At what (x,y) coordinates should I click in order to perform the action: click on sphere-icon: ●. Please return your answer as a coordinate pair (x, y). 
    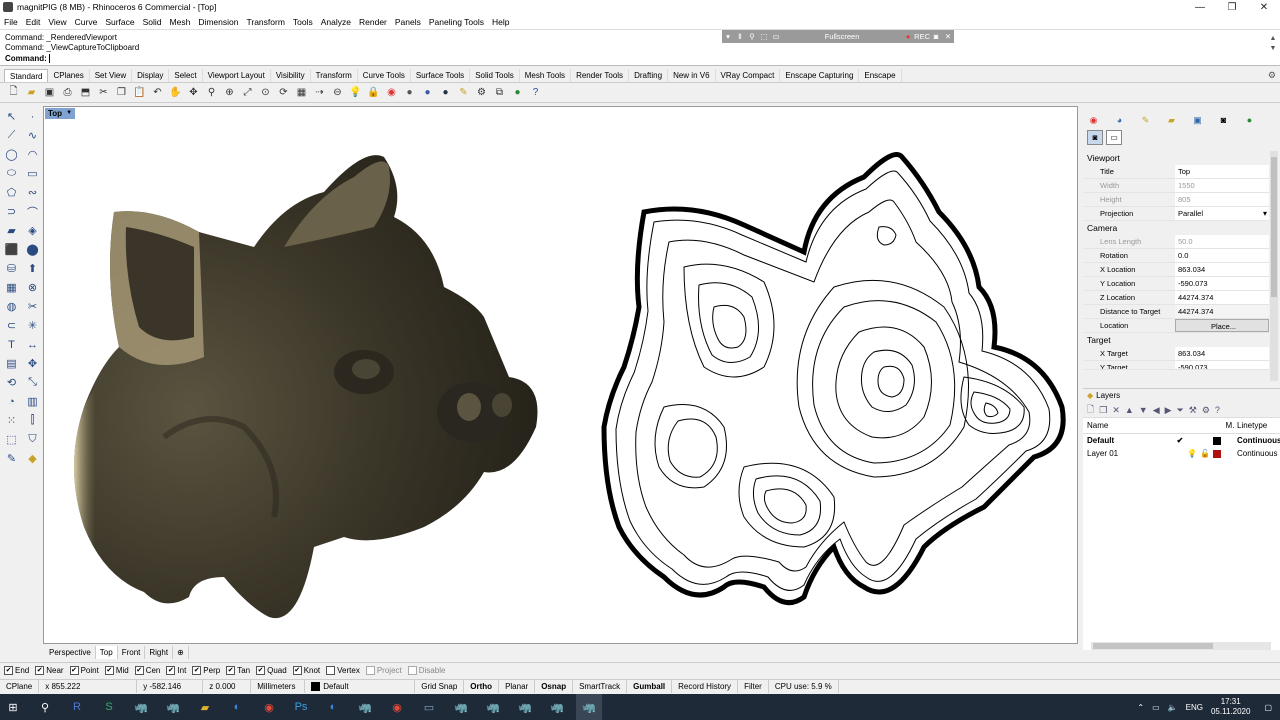
    Looking at the image, I should click on (427, 92).